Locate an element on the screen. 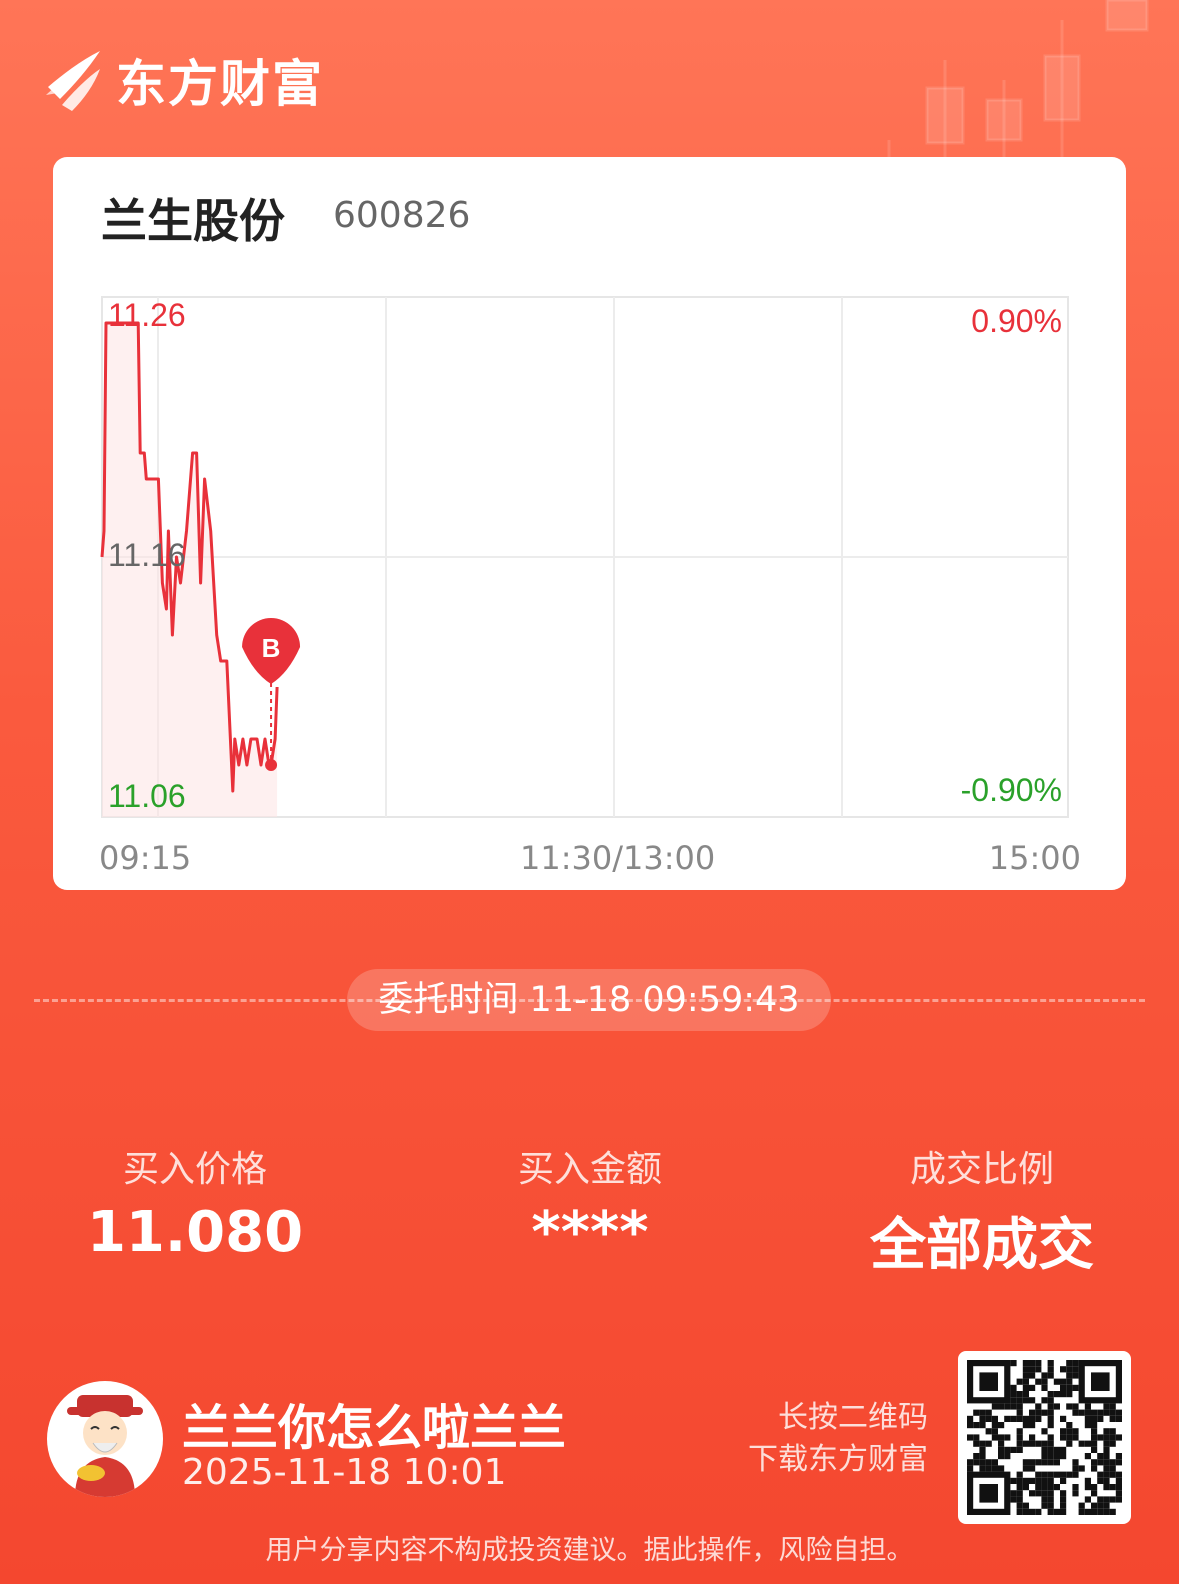 The image size is (1179, 1584). price-mid-label: 11.16 is located at coordinates (147, 555).